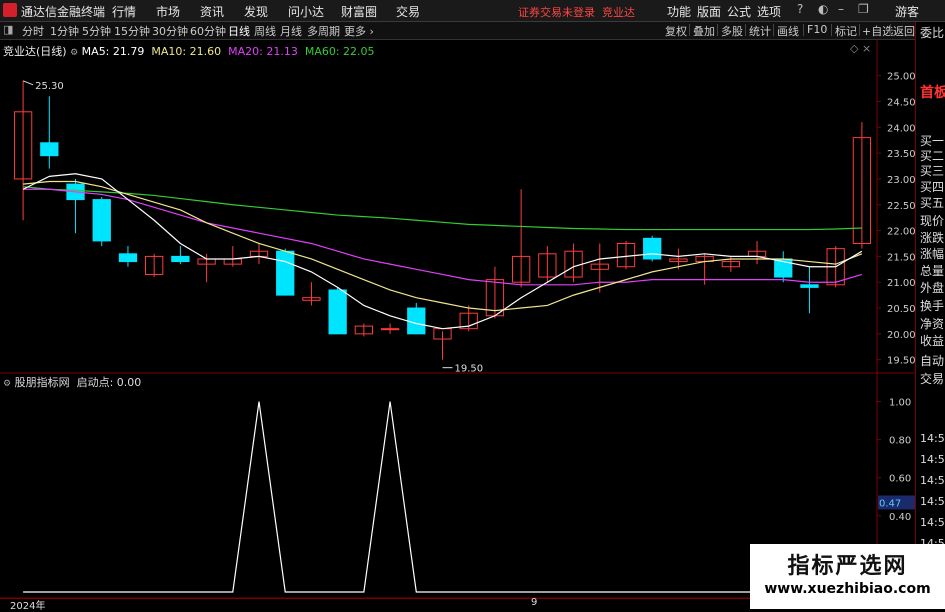 The width and height of the screenshot is (945, 612). What do you see at coordinates (901, 335) in the screenshot?
I see `y-tick-label: 20.00` at bounding box center [901, 335].